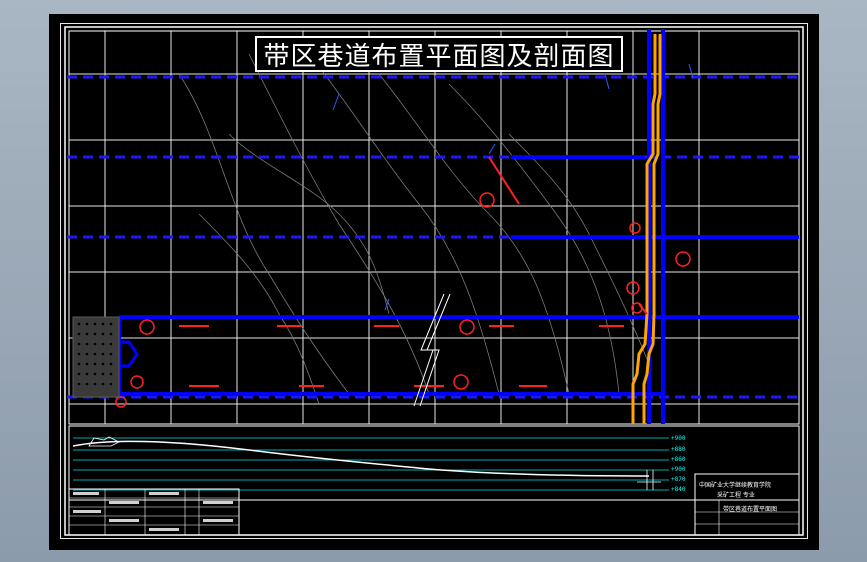 This screenshot has width=867, height=562. I want to click on elevation-label: +860, so click(678, 459).